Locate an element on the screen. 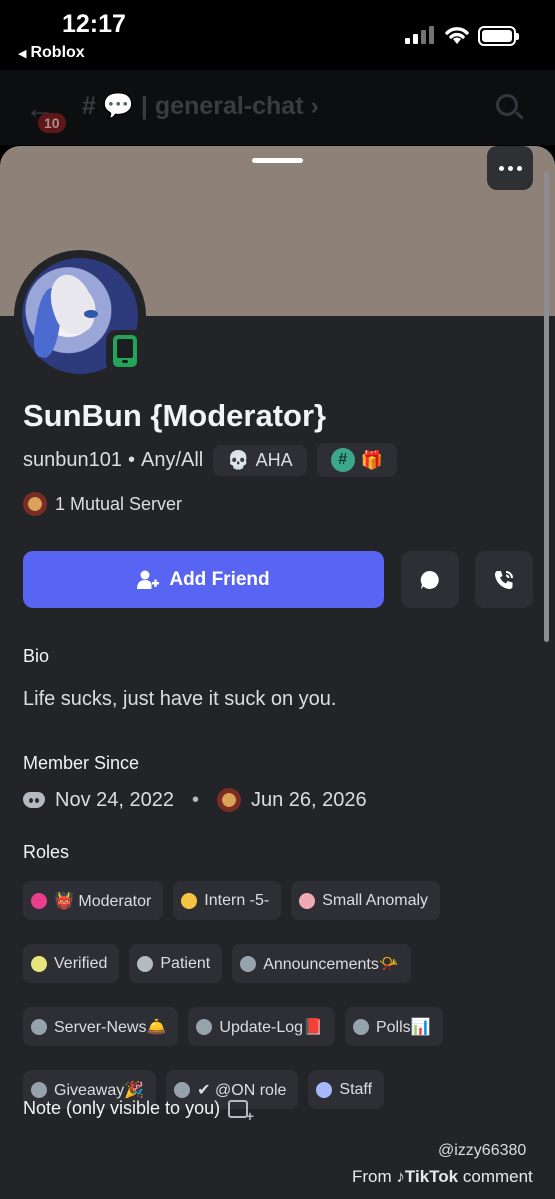  watermark-username: @izzy66380 is located at coordinates (482, 1150).